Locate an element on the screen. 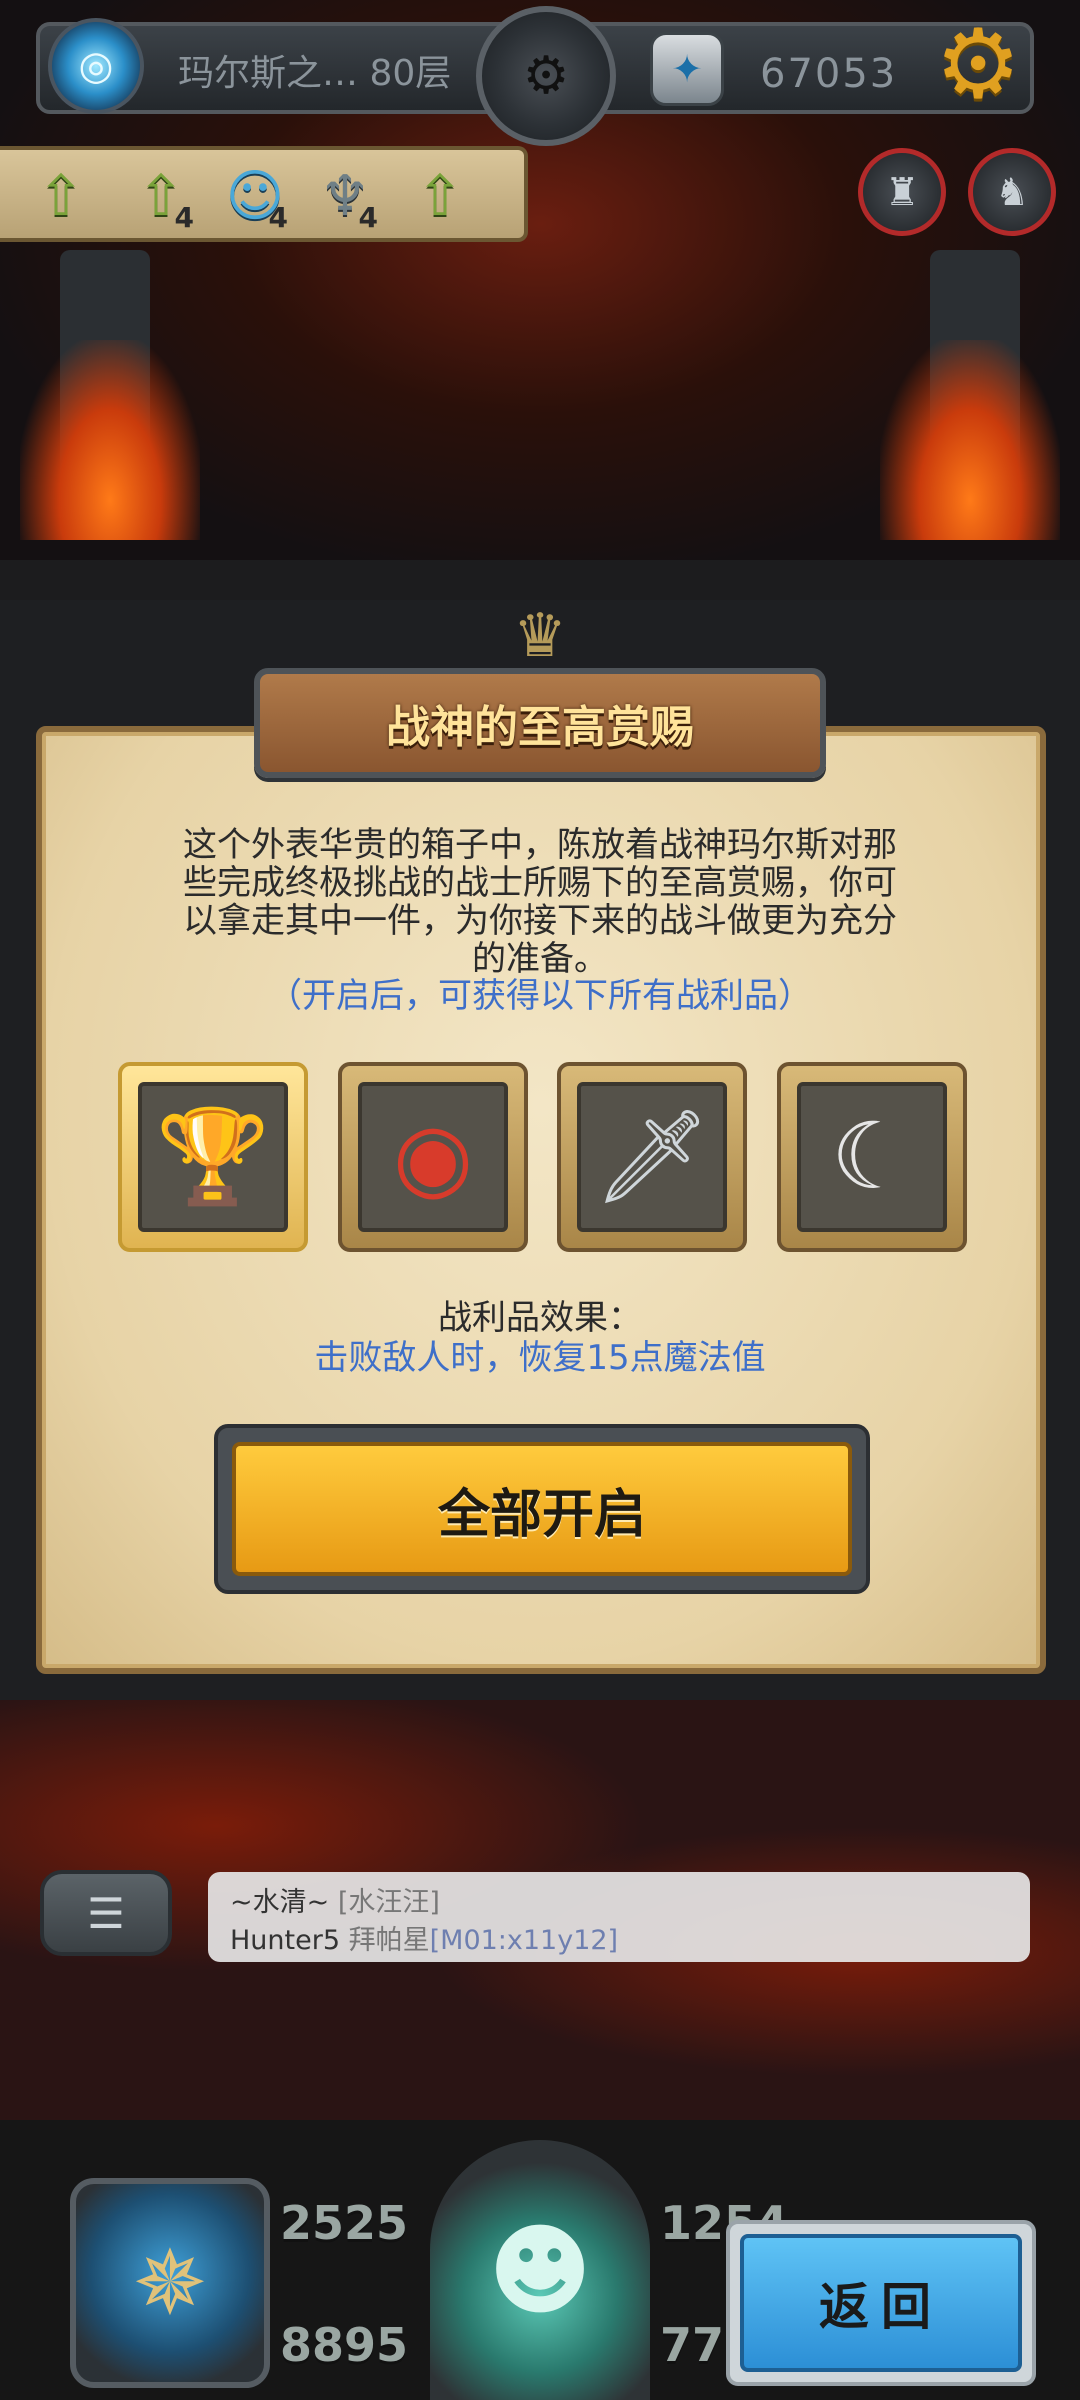 The width and height of the screenshot is (1080, 2400). back-button-frame: 返回 is located at coordinates (881, 2303).